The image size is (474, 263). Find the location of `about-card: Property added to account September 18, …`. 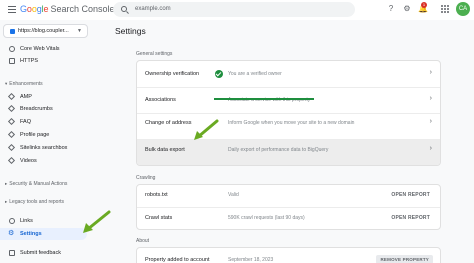

about-card: Property added to account September 18, … is located at coordinates (288, 255).